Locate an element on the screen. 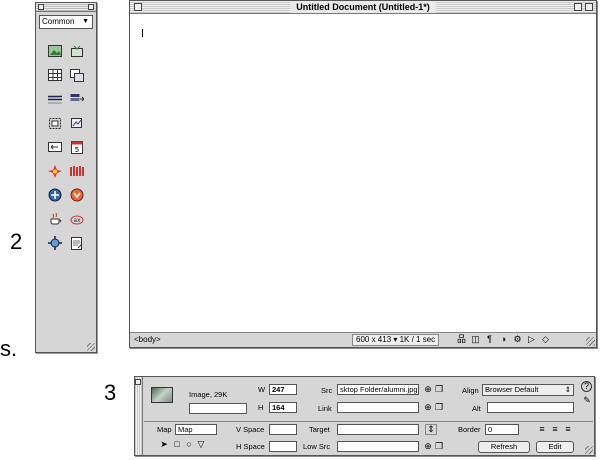 This screenshot has width=603, height=460. window-resize-handle is located at coordinates (590, 341).